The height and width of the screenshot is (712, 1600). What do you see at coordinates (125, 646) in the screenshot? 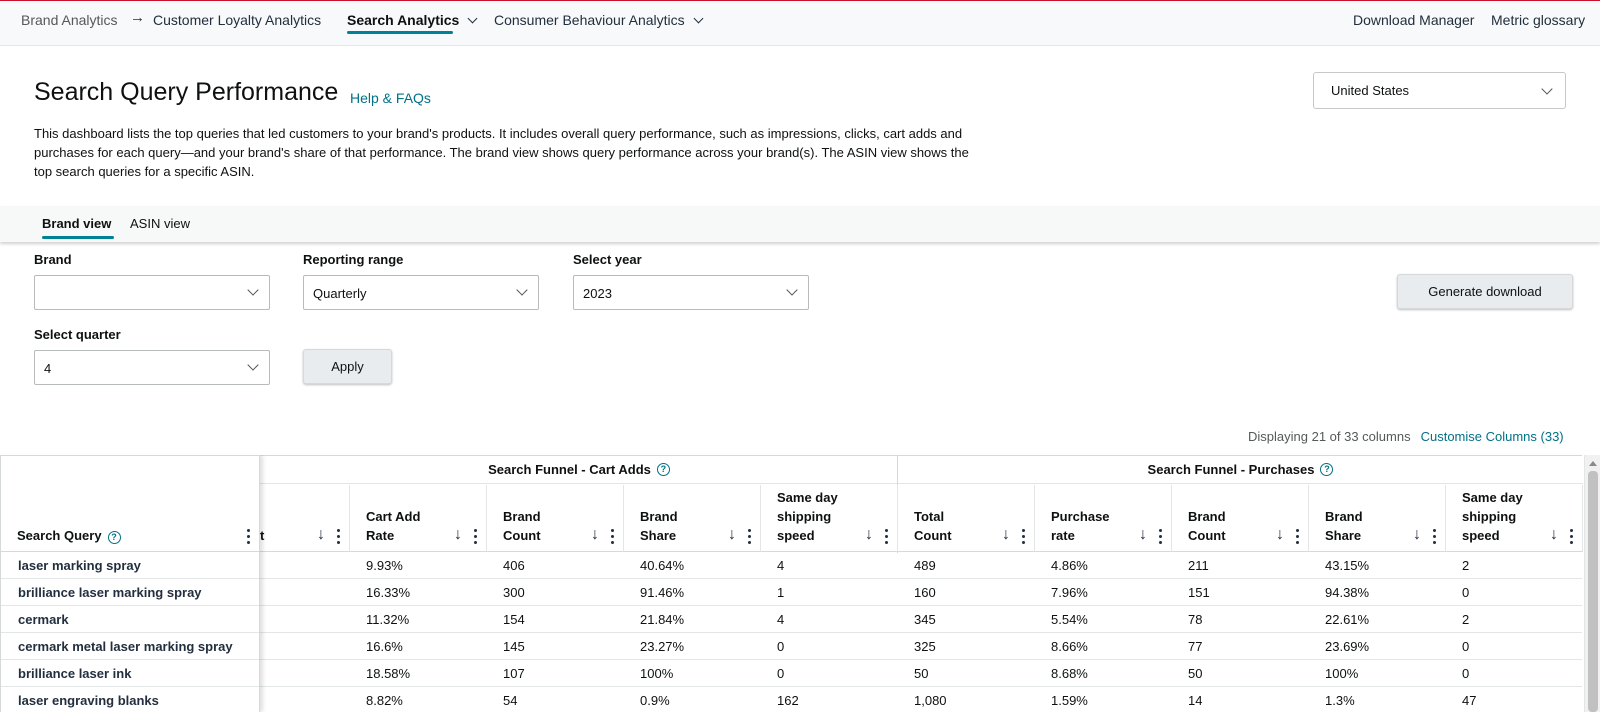
I see `search-query-cell: cermark metal laser marking spray` at bounding box center [125, 646].